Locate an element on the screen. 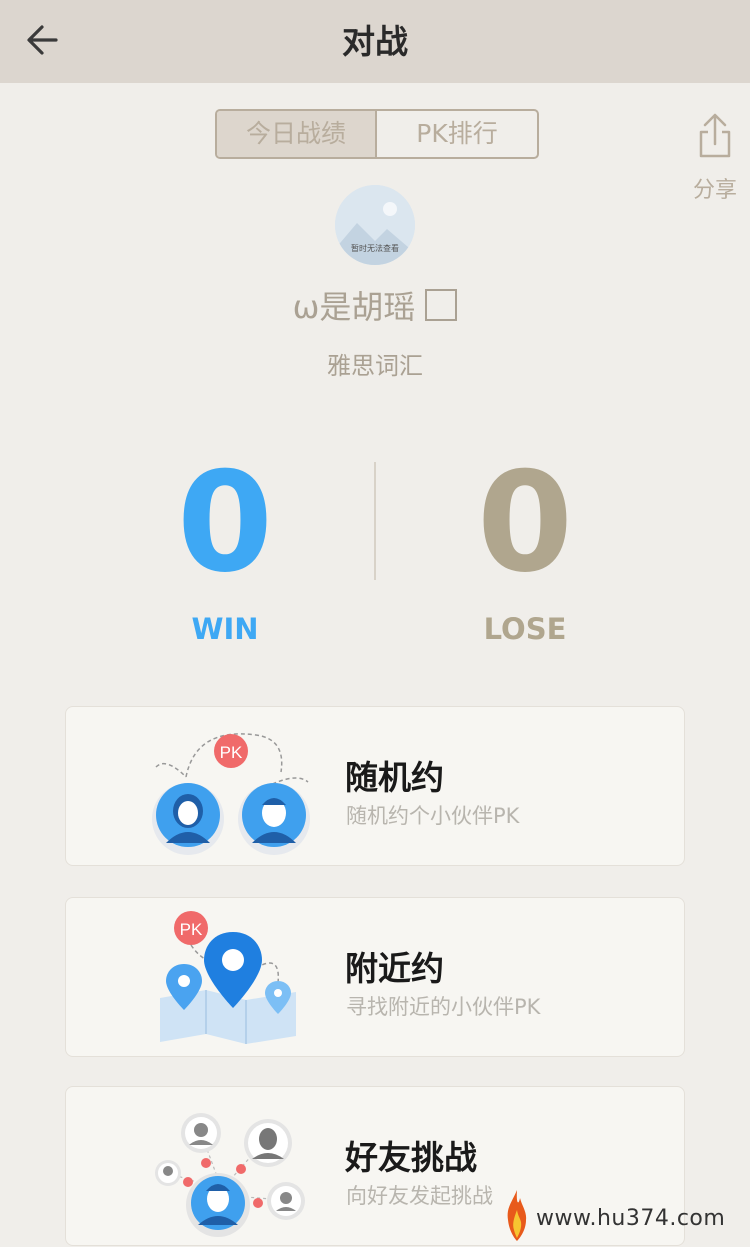 The image size is (750, 1247). random-match-card: PK 随机约 随机约个小伙伴PK is located at coordinates (375, 786).